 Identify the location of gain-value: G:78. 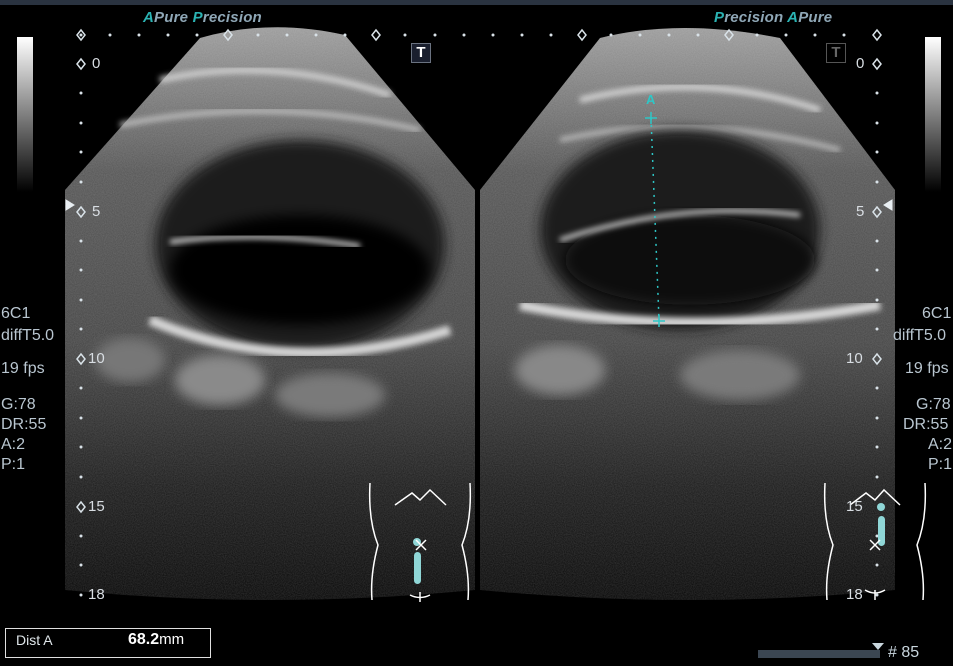
(18, 404).